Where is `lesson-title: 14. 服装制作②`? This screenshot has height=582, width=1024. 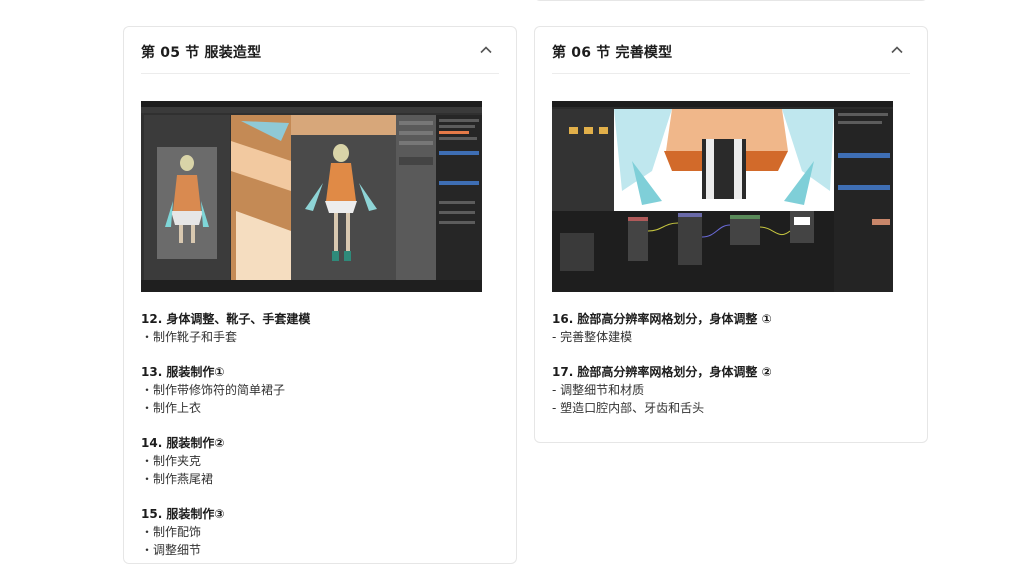 lesson-title: 14. 服装制作② is located at coordinates (183, 443).